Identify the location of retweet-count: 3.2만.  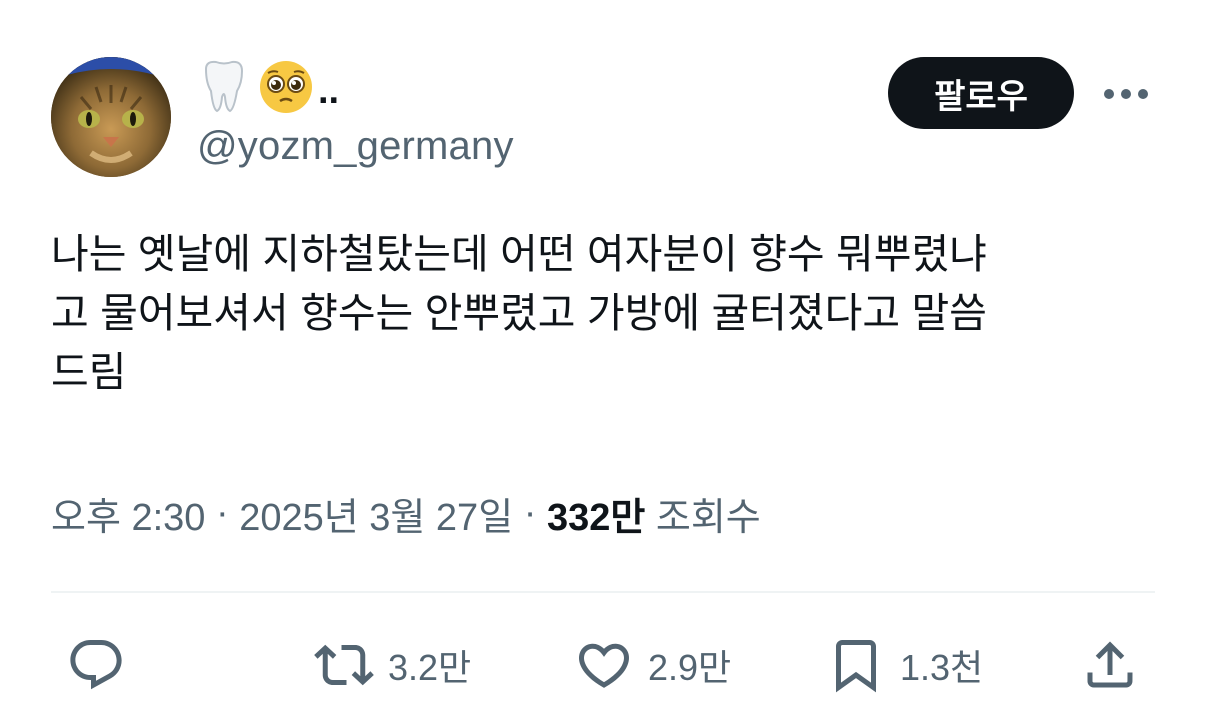
(430, 667).